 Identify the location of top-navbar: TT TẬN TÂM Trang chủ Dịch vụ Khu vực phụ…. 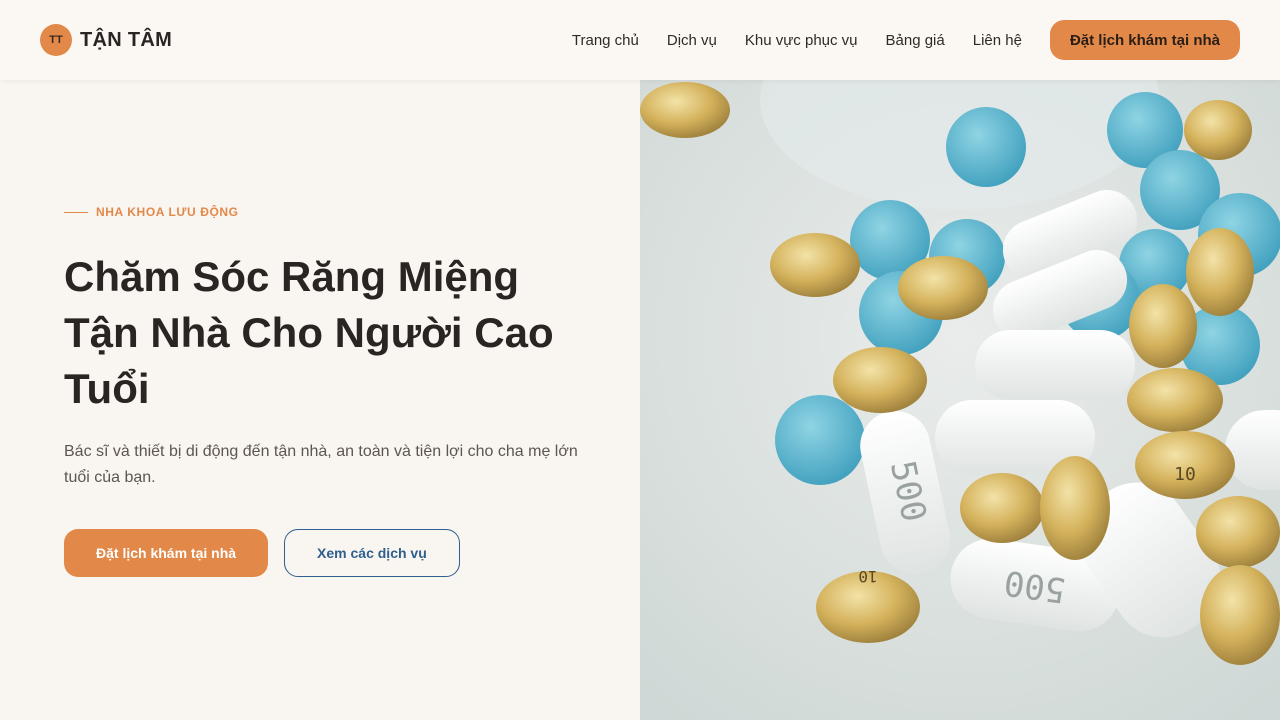
(640, 40).